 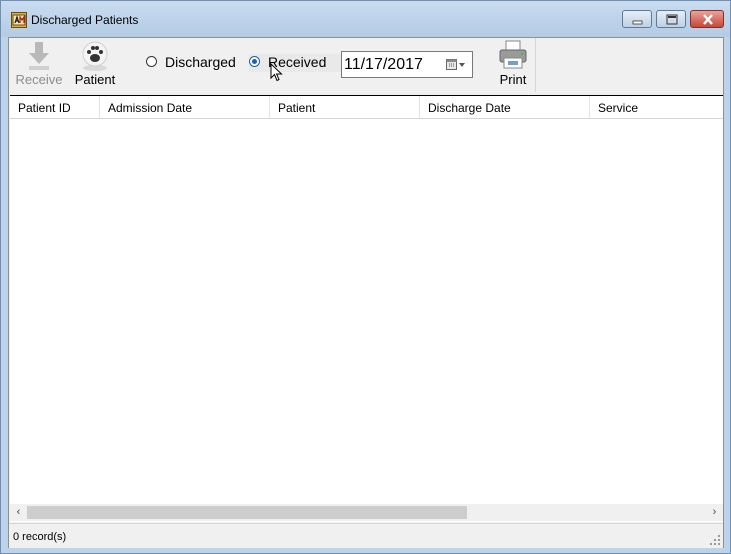 I want to click on close-icon, so click(x=708, y=19).